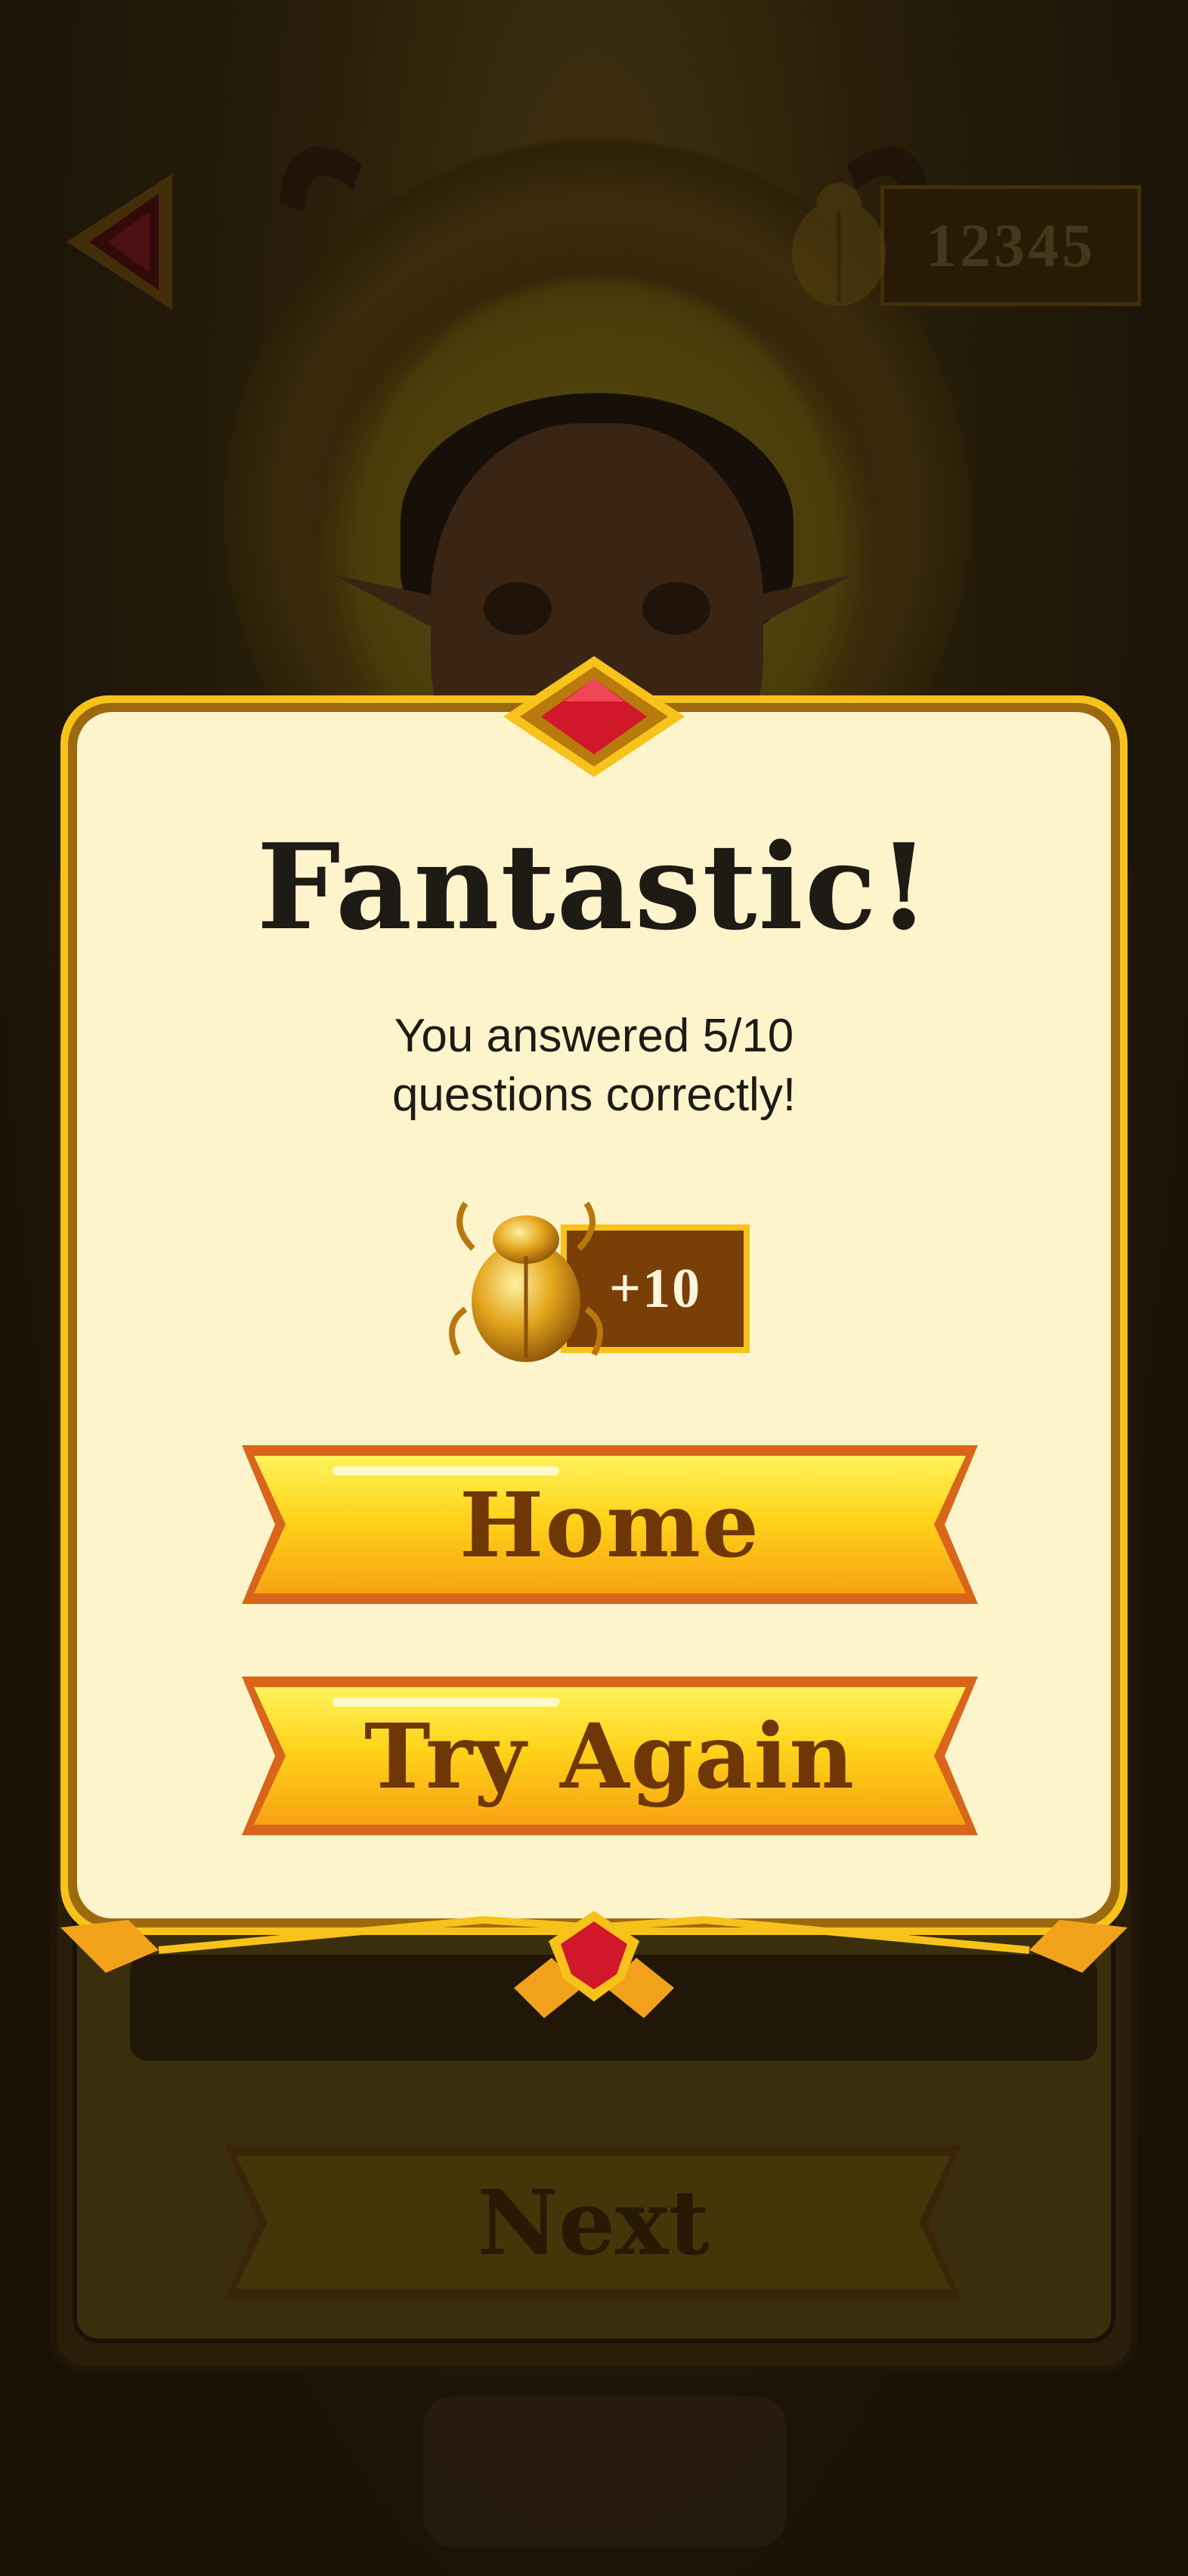 This screenshot has height=2576, width=1188. Describe the element at coordinates (594, 1036) in the screenshot. I see `result-message-line-1: You answered 5/10` at that location.